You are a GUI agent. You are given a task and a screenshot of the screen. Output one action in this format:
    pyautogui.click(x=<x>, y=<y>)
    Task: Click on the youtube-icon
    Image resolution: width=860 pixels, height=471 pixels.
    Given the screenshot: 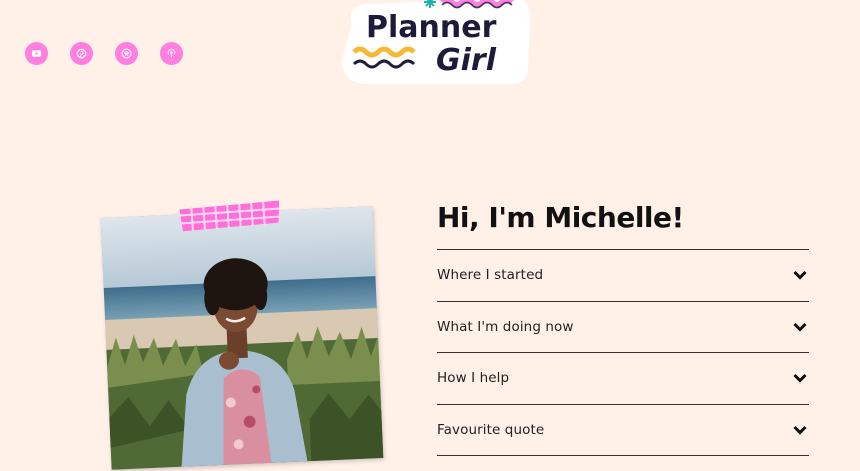 What is the action you would take?
    pyautogui.click(x=36, y=53)
    